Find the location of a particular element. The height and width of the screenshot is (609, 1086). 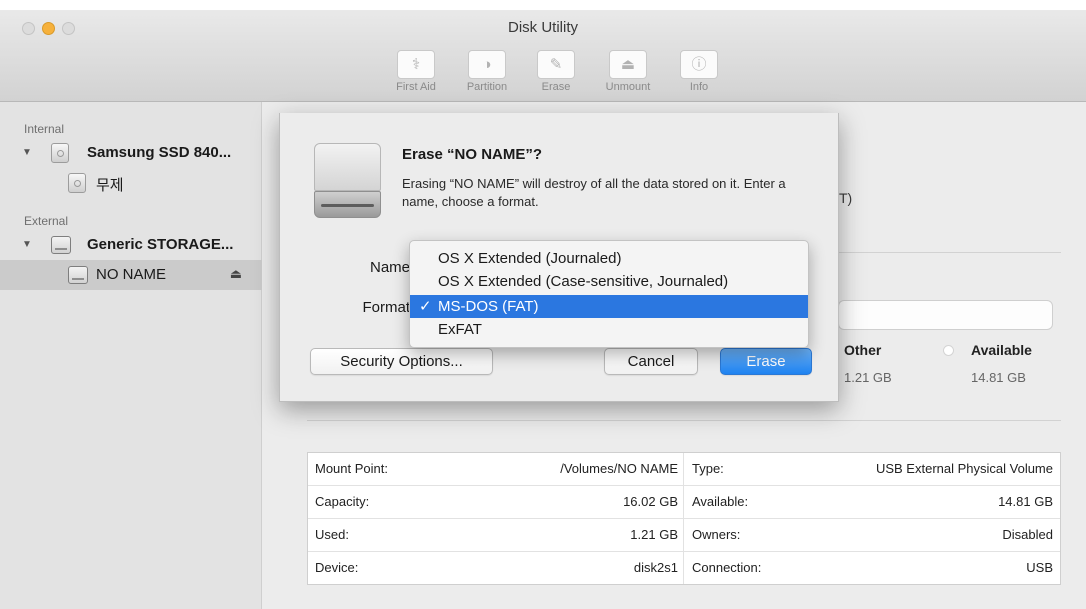

format-label: Format is located at coordinates (386, 307).